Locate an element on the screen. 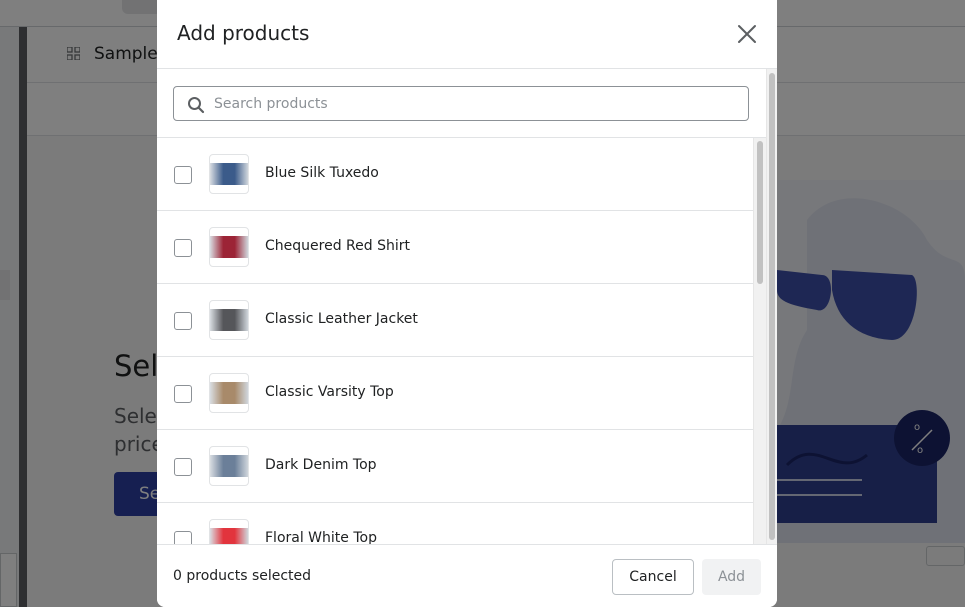  modal-scrollbar is located at coordinates (771, 306).